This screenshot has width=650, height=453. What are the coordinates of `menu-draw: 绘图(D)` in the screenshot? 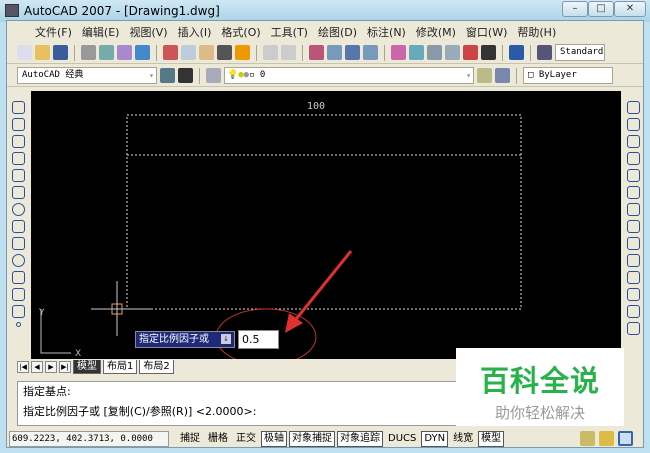 It's located at (337, 32).